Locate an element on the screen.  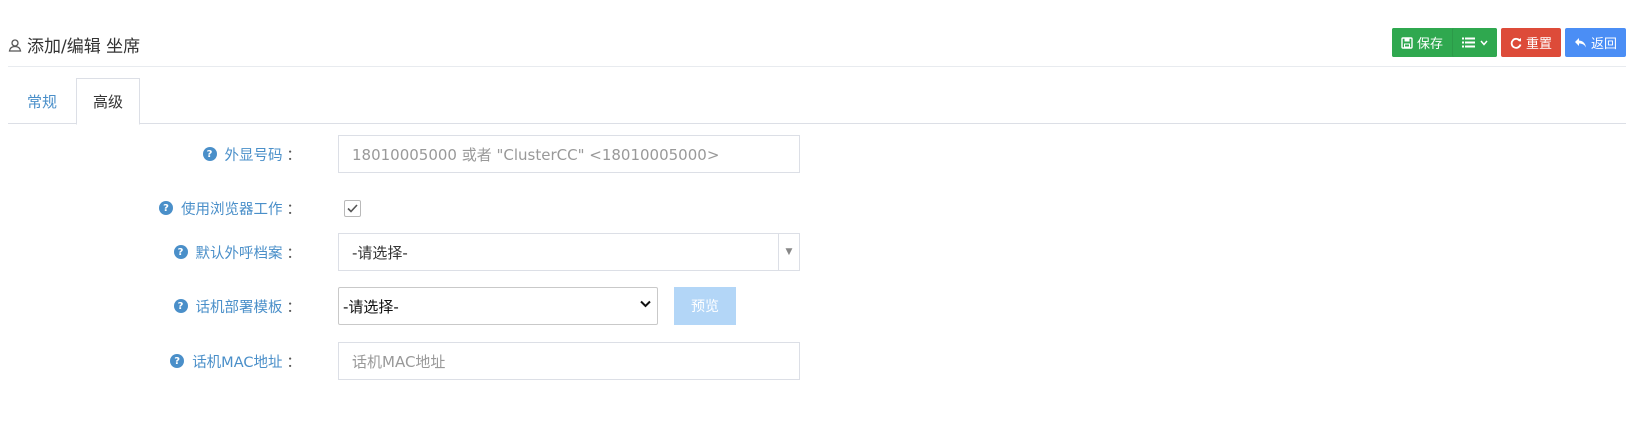
list-icon is located at coordinates (1468, 42).